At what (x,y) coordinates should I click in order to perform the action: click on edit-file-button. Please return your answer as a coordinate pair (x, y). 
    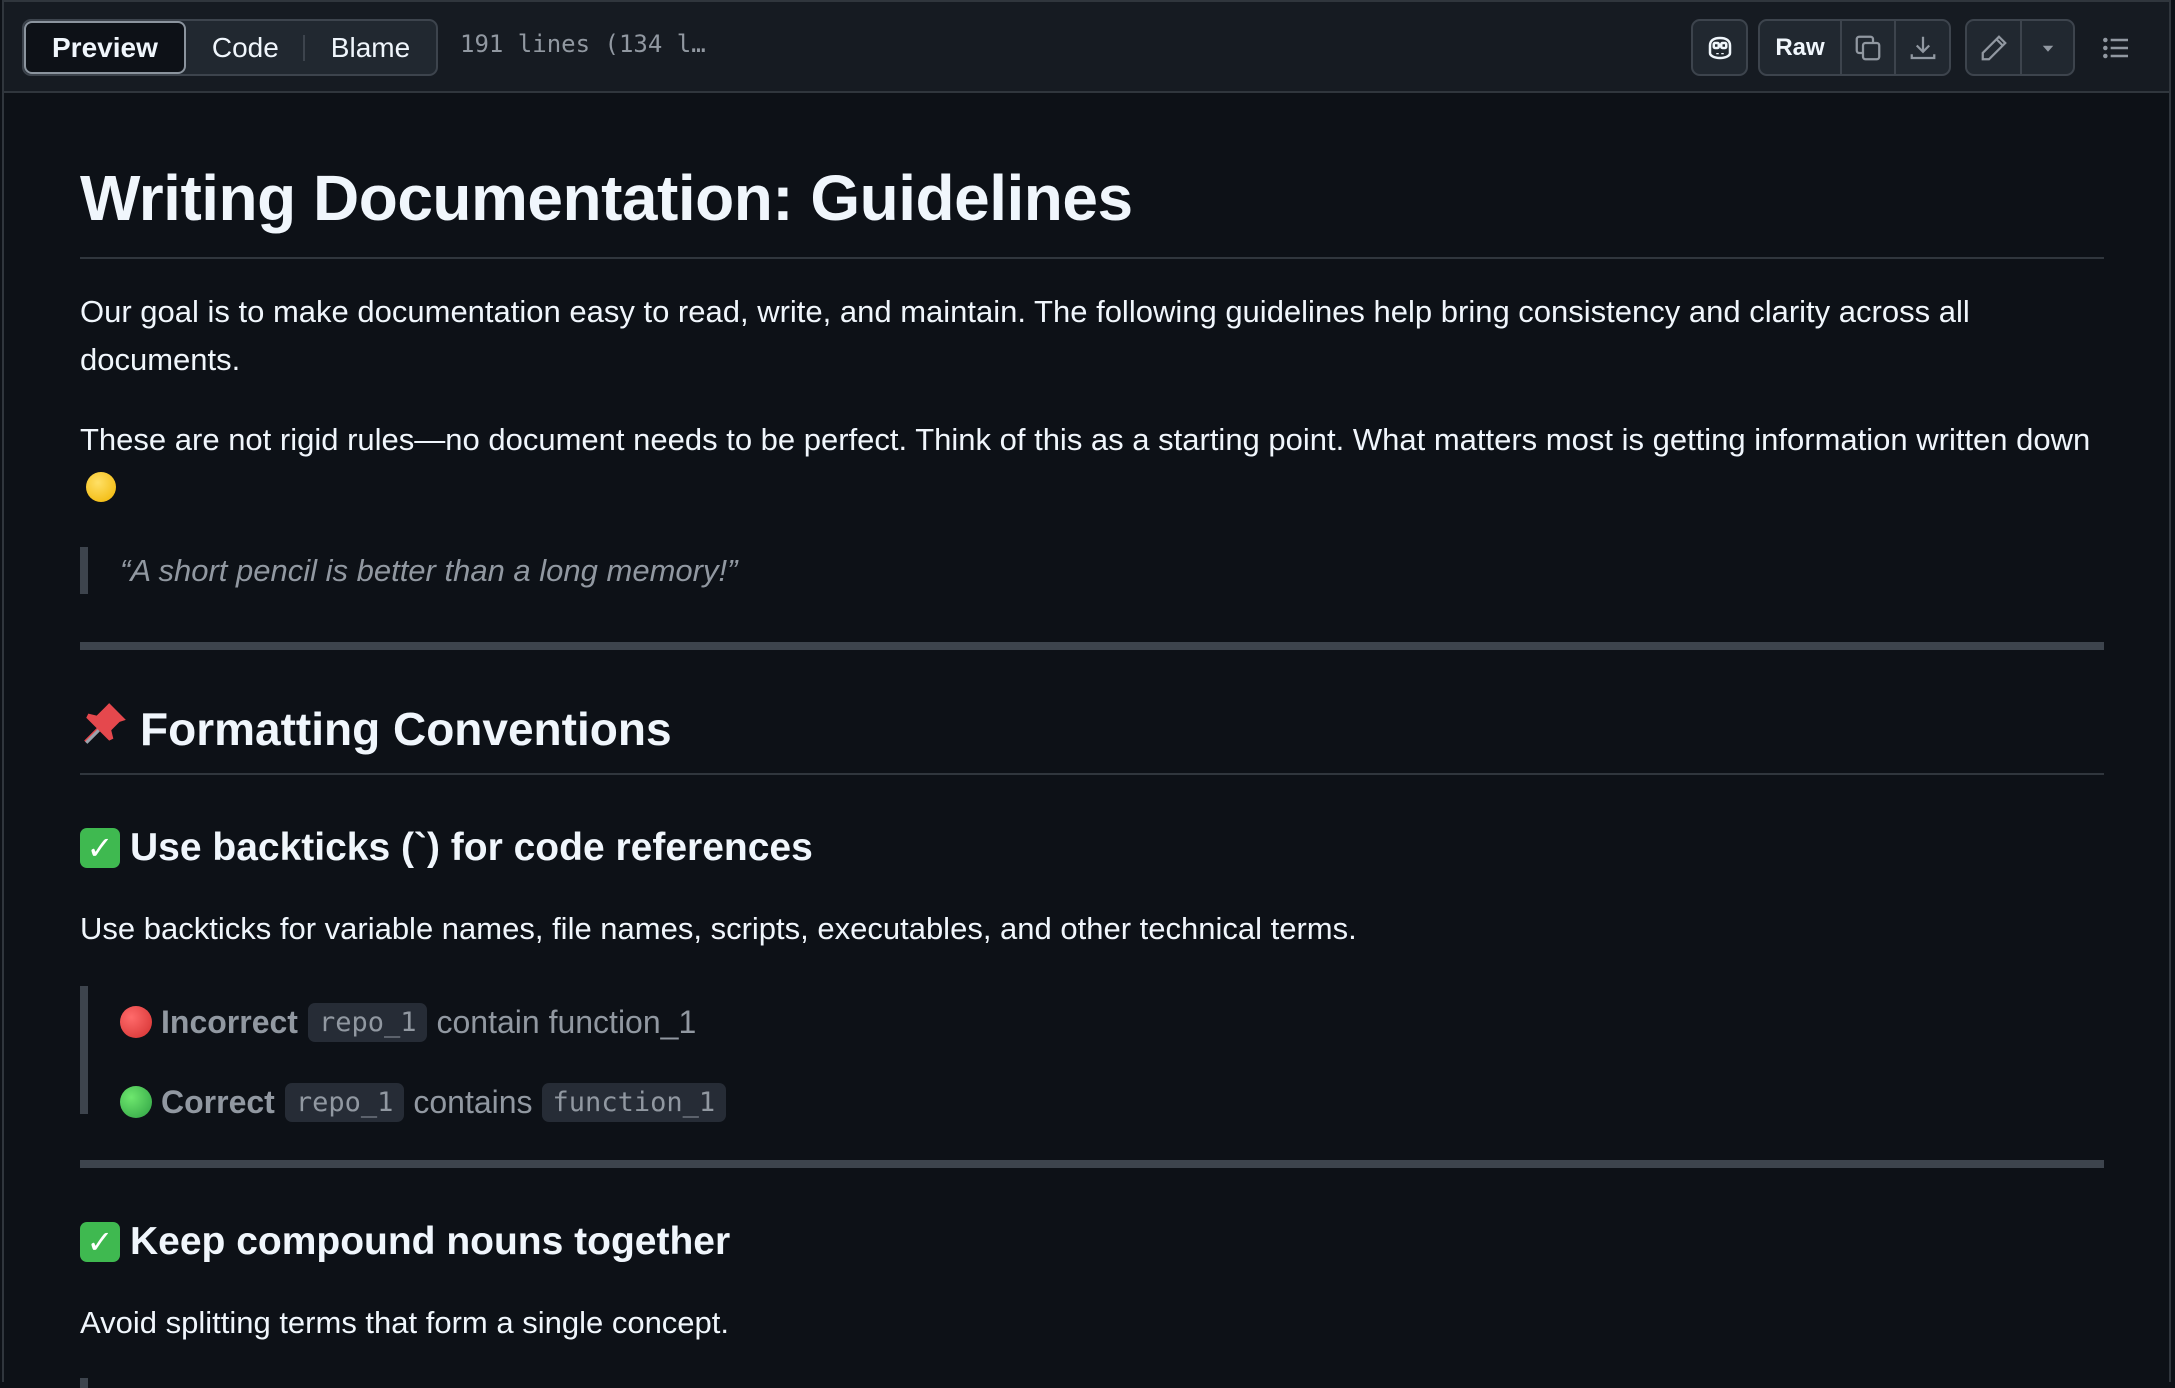
    Looking at the image, I should click on (1994, 47).